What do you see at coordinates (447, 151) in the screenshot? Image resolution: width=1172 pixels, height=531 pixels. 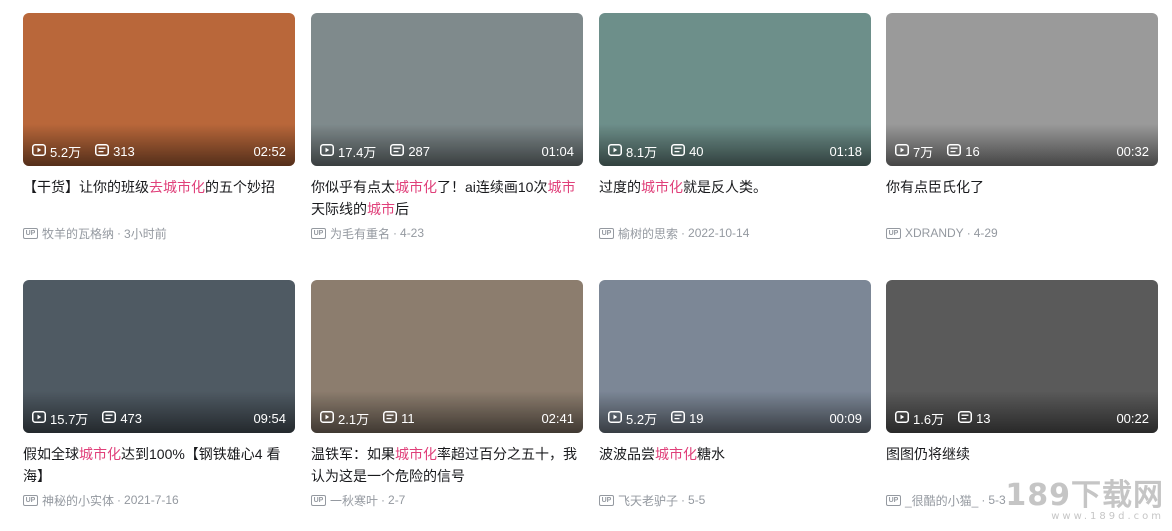 I see `video-stats: 17.4万 287 01:04` at bounding box center [447, 151].